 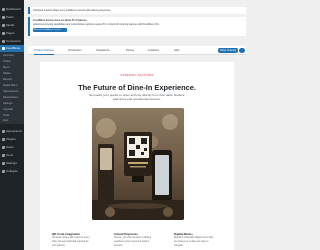 What do you see at coordinates (130, 50) in the screenshot?
I see `tab-pricing: Pricing` at bounding box center [130, 50].